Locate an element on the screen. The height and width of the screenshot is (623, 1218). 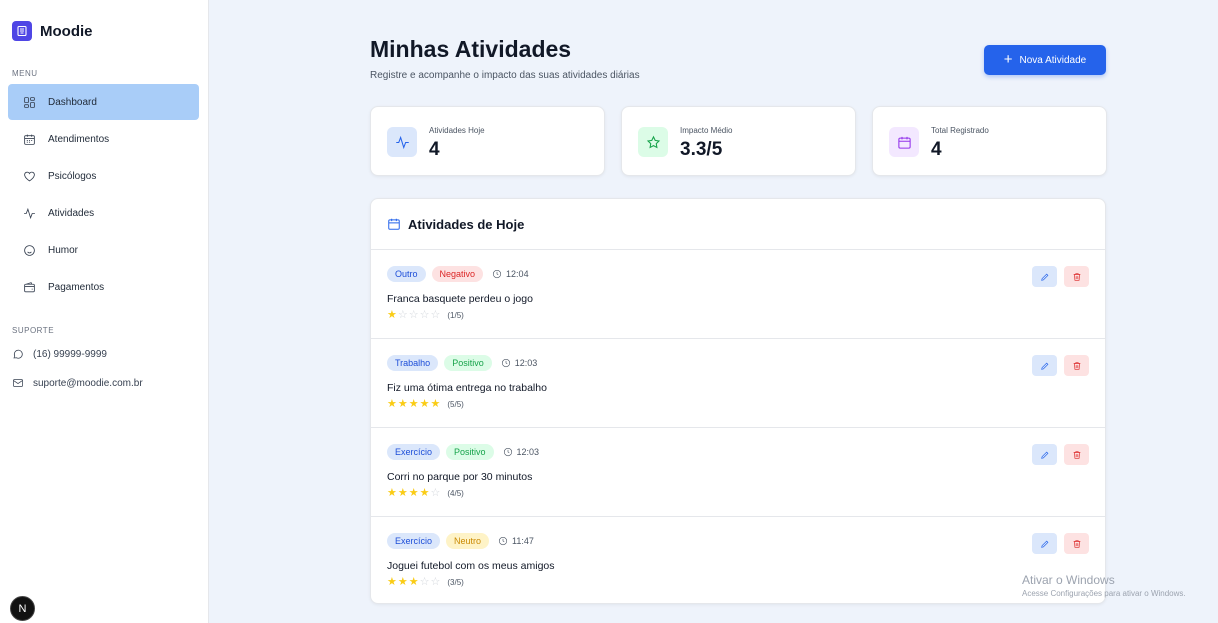
support-section-label: SUPORTE is located at coordinates (33, 330).